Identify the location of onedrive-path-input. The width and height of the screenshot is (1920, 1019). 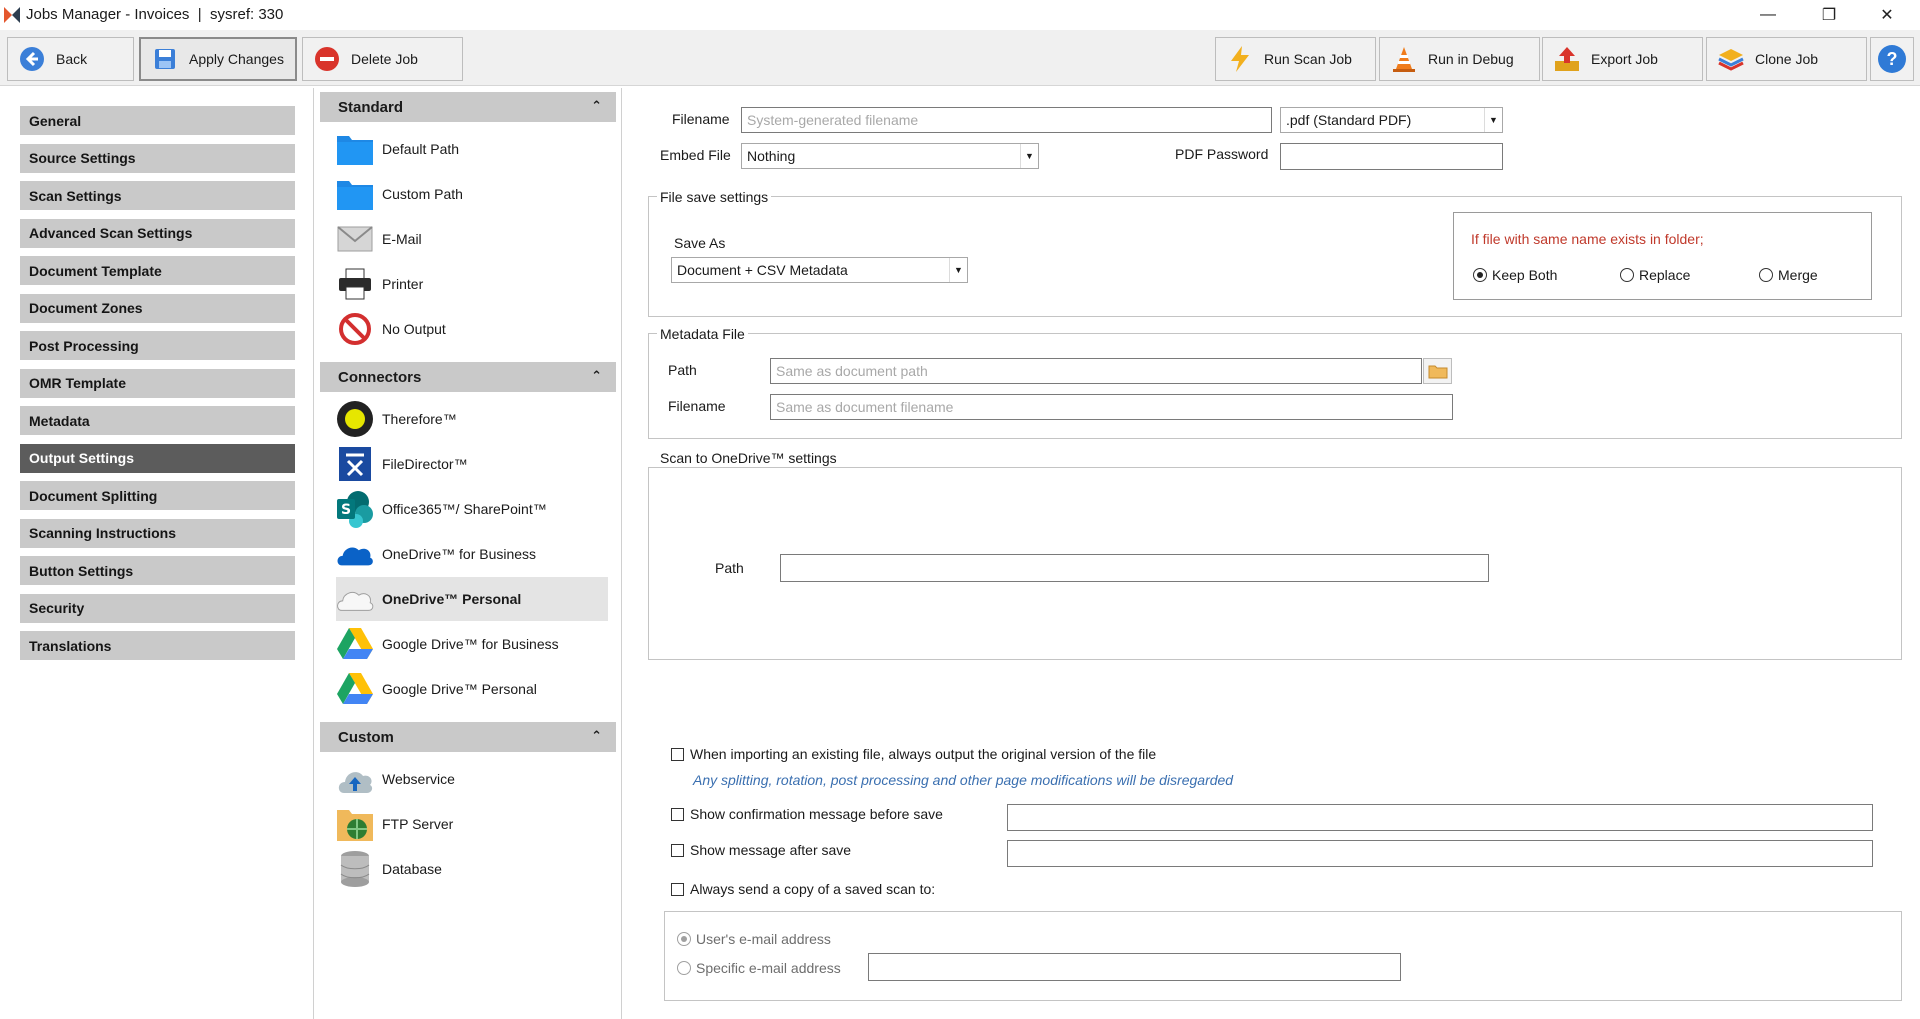
(1134, 568).